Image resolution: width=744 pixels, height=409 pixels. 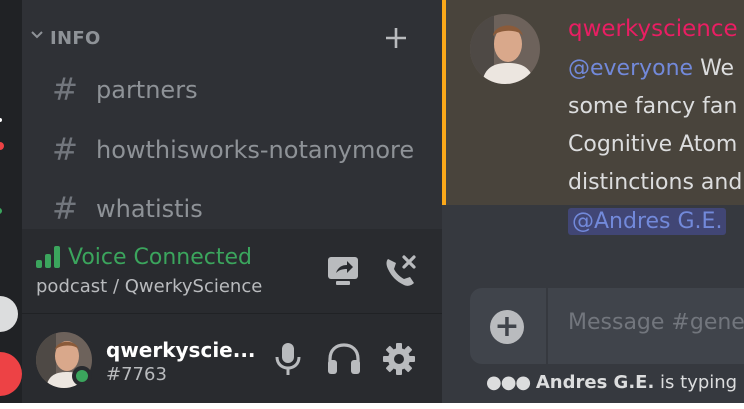 I want to click on user-mention: @Andres G.E., so click(x=647, y=221).